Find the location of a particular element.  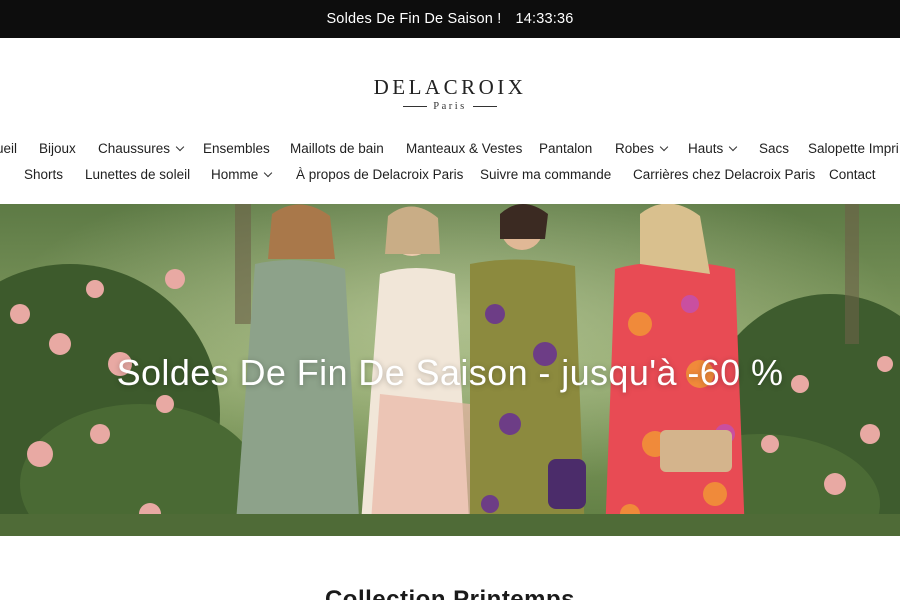

announcement-bar: Soldes De Fin De Saison ! 14:33:36 is located at coordinates (450, 19).